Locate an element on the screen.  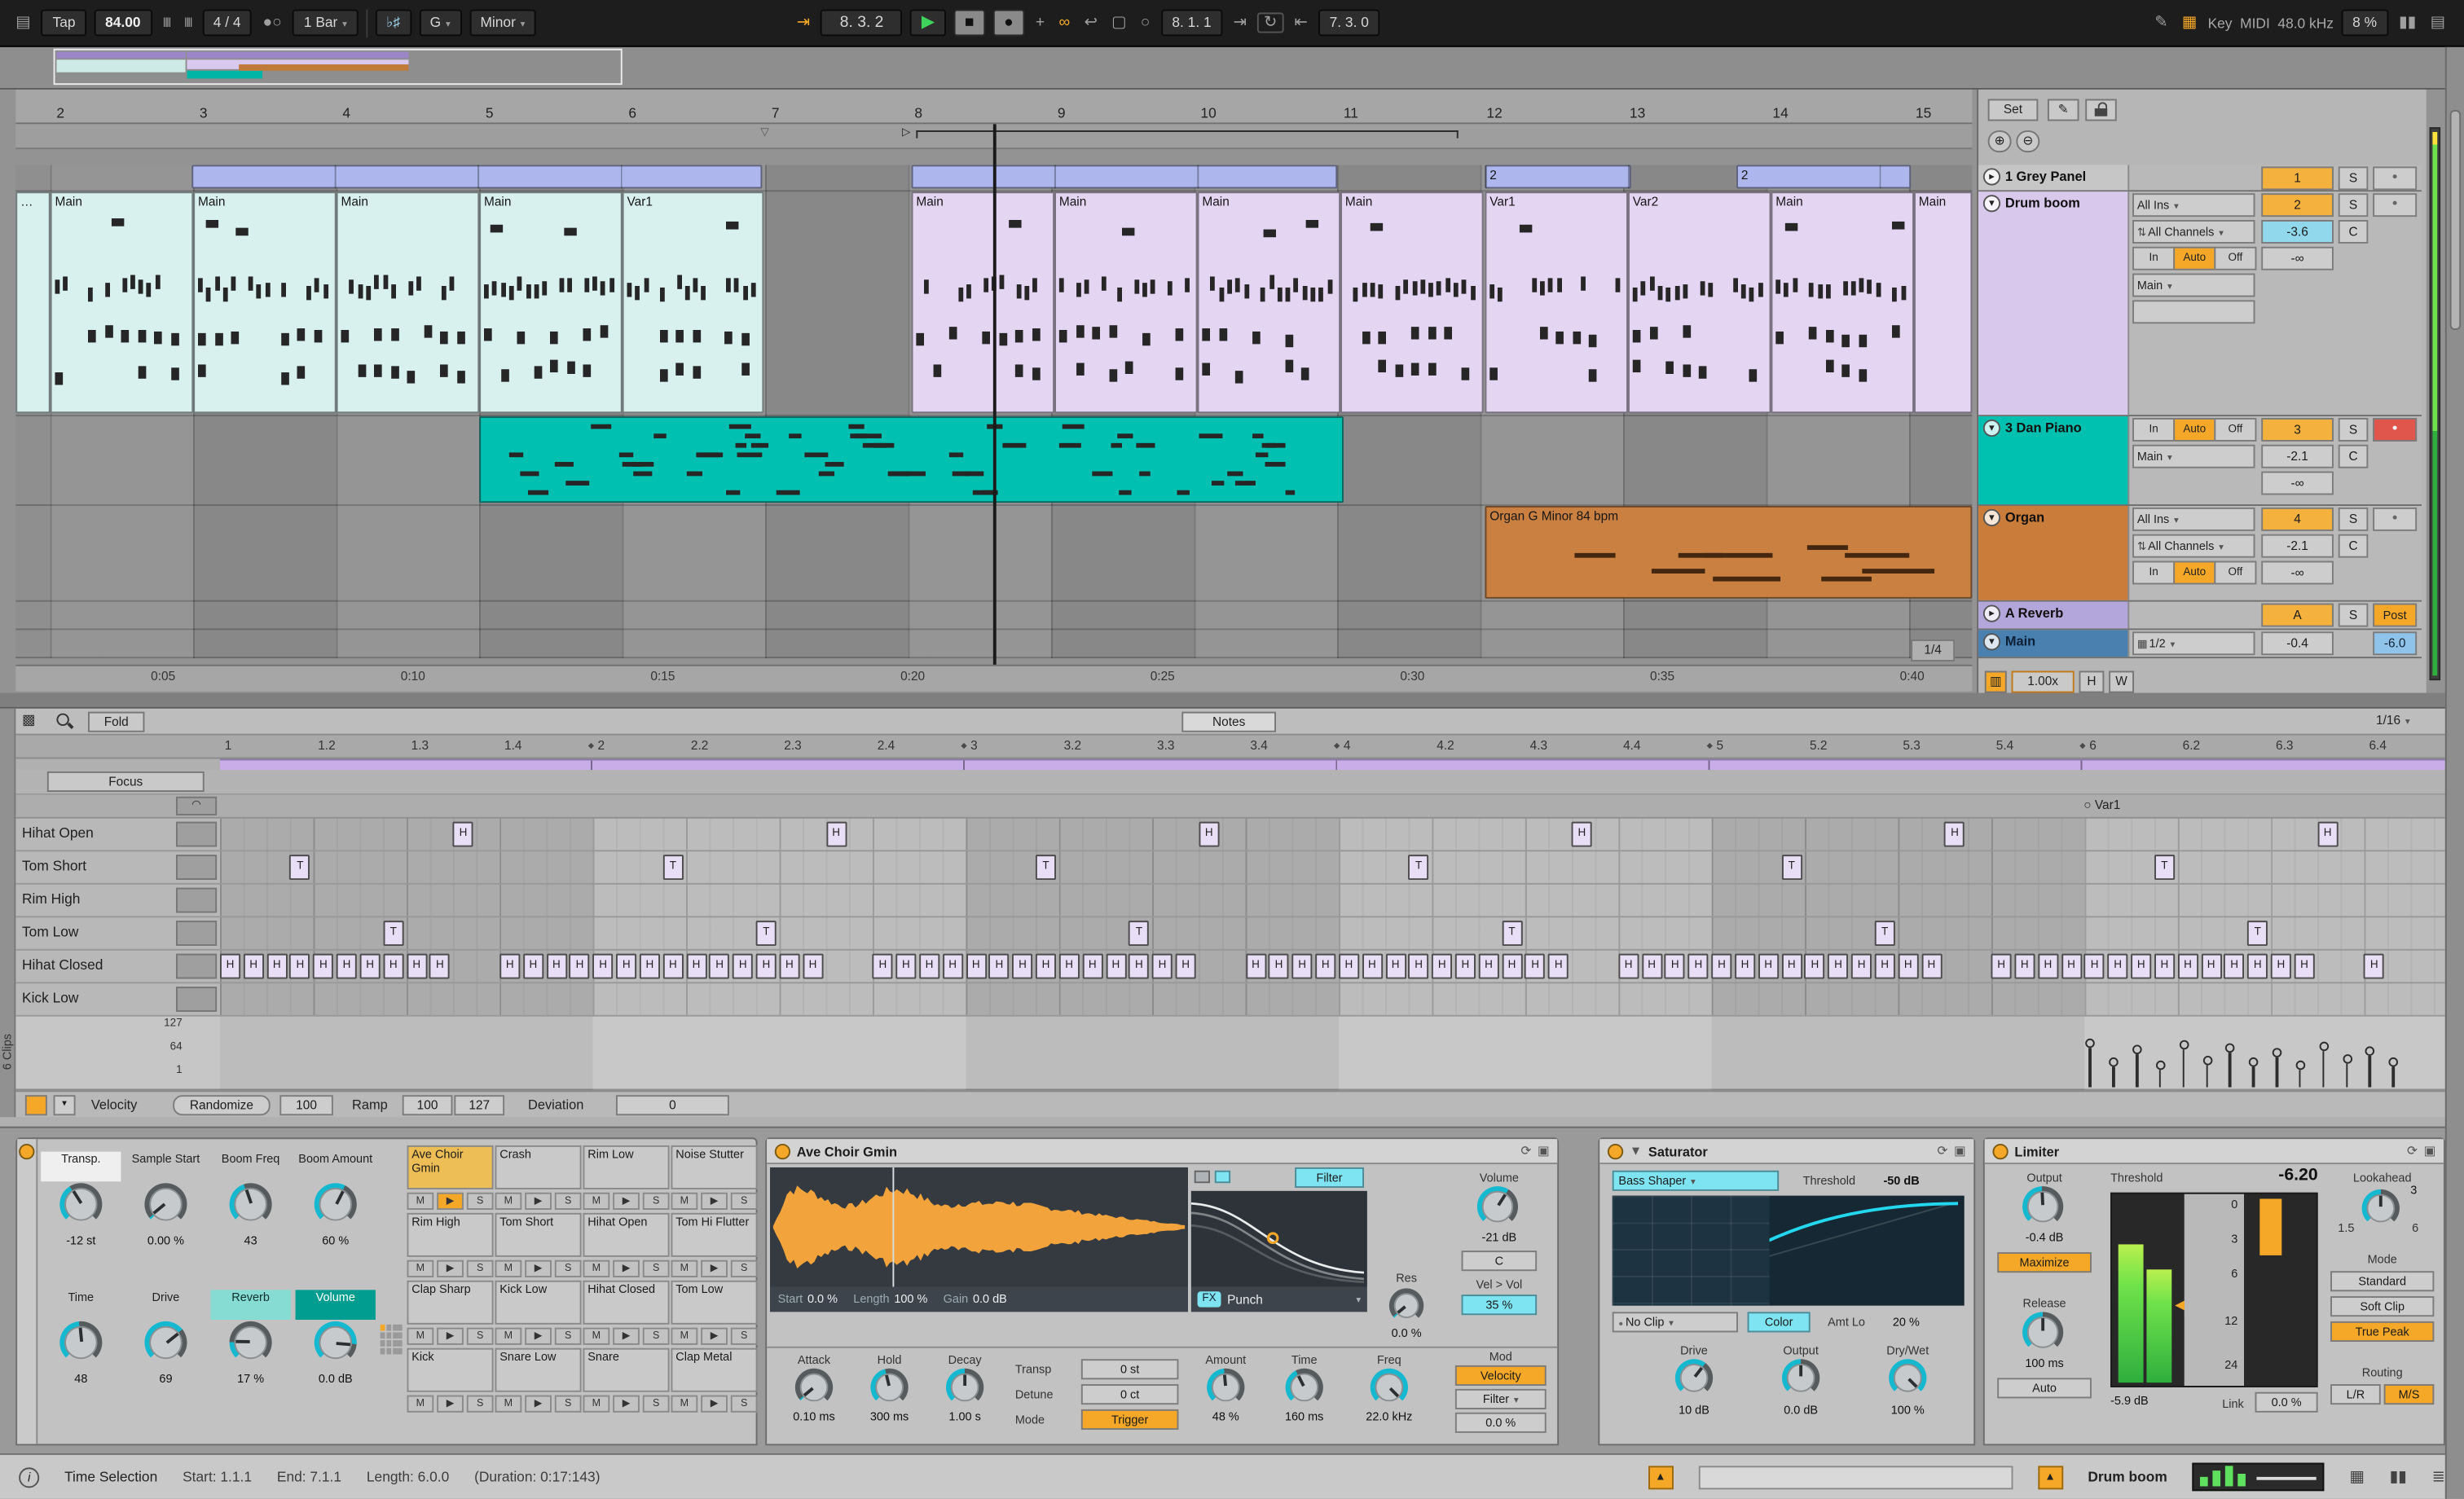
drum-pad-name: Tom Hi Flutter is located at coordinates (714, 1234).